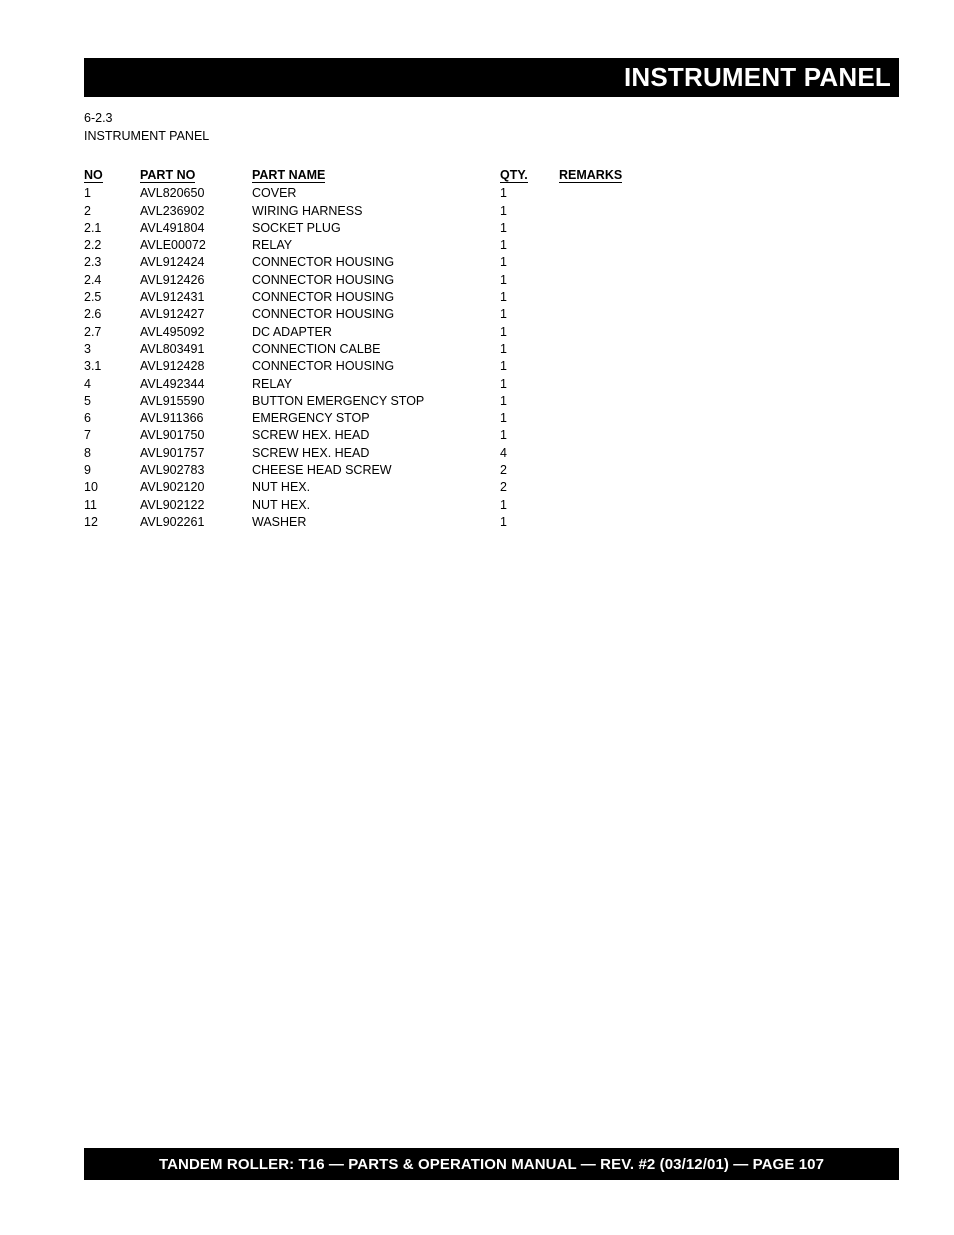 The image size is (954, 1235). I want to click on table-row: 8 AVL901757 SCREW HEX. HEAD 4, so click(404, 453).